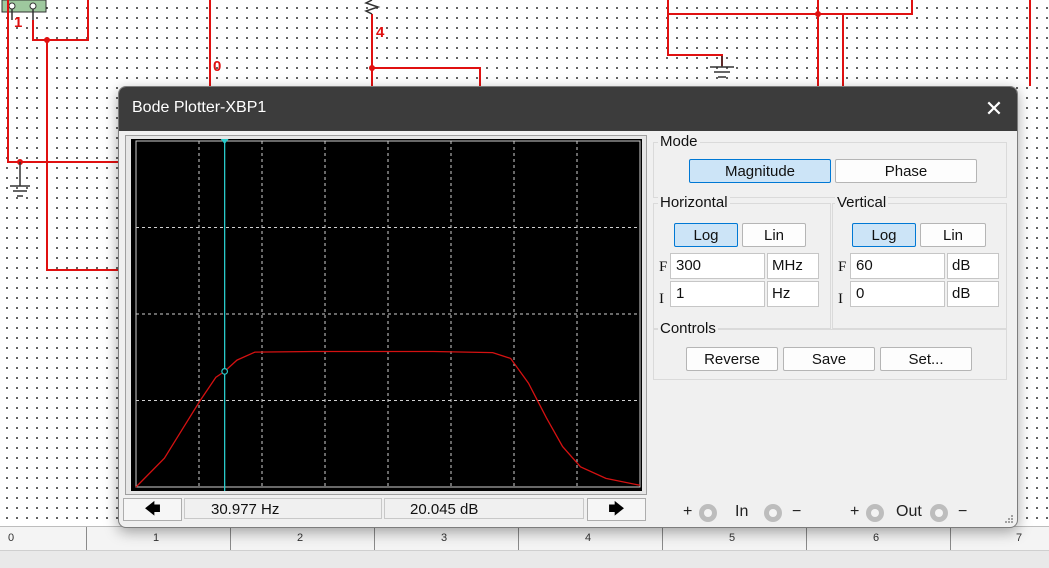  What do you see at coordinates (732, 359) in the screenshot?
I see `reverse-button: Reverse` at bounding box center [732, 359].